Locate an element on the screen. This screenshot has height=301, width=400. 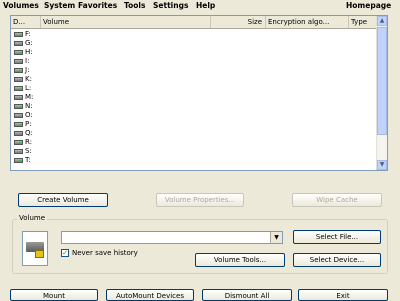
drive-letter: O: is located at coordinates (29, 115).